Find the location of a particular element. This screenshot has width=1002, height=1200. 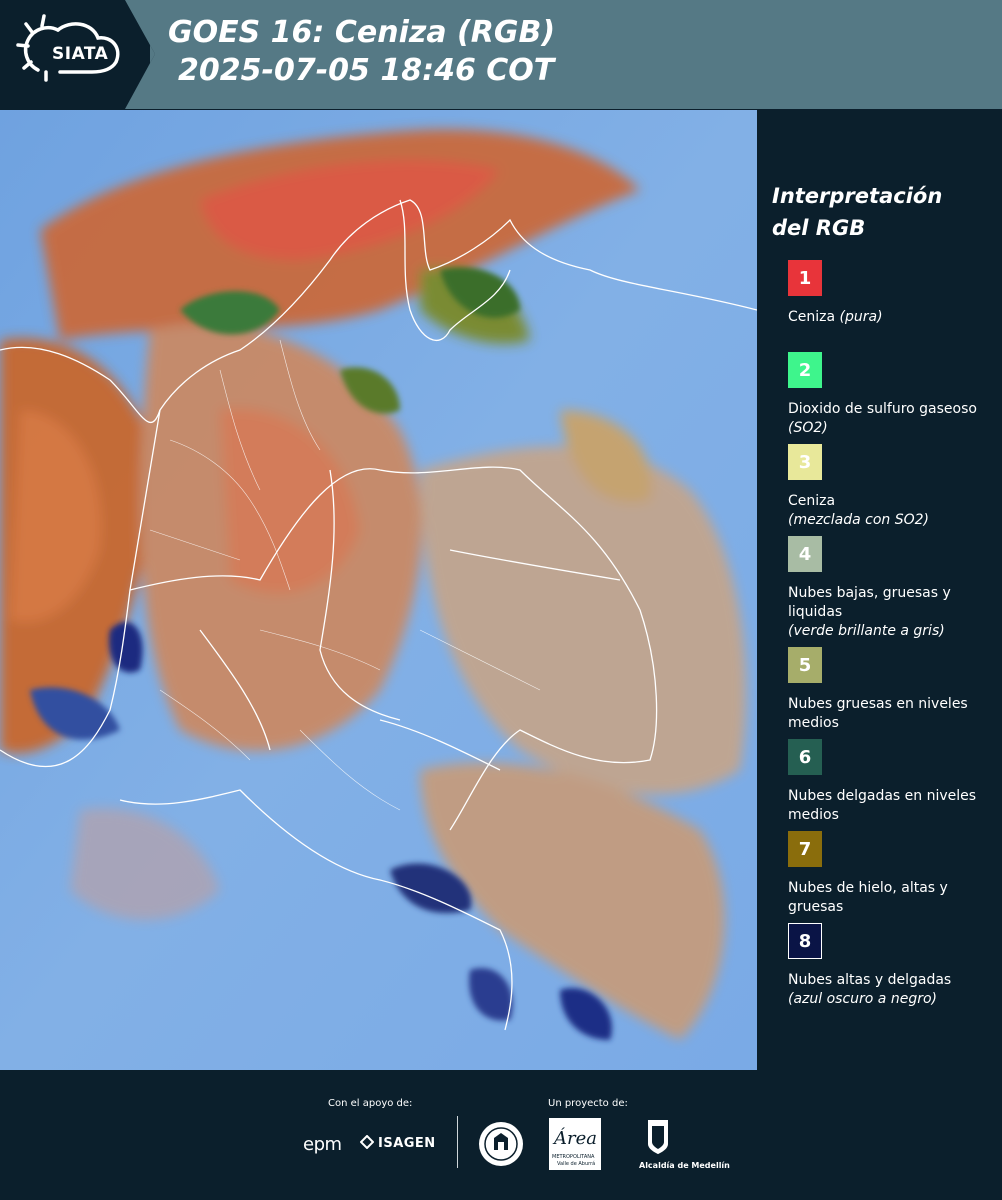

support-label: Con el apoyo de: is located at coordinates (370, 1103).